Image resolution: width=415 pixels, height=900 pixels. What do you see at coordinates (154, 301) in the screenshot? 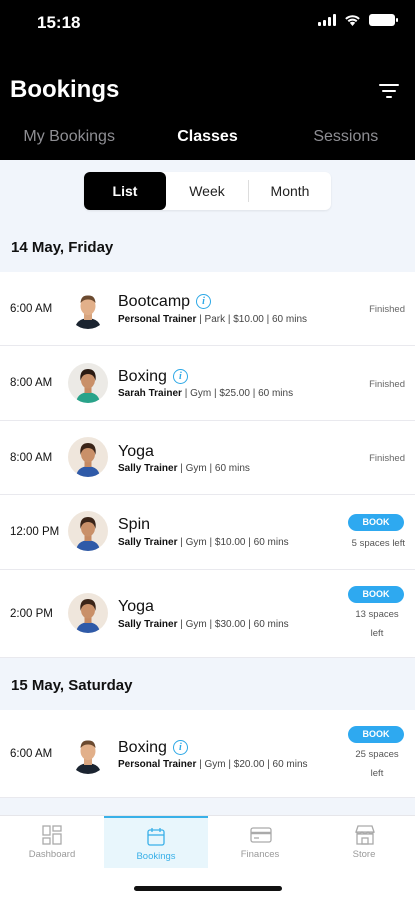
I see `class-title: Bootcamp` at bounding box center [154, 301].